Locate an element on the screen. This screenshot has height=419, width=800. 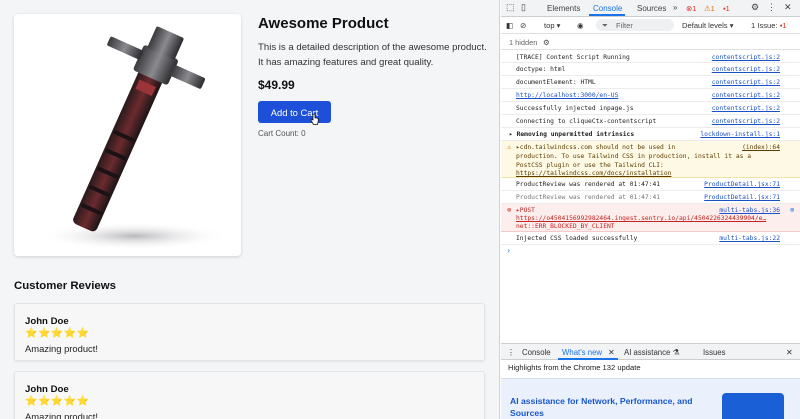
warning-count-badge: ⚠1 is located at coordinates (709, 8).